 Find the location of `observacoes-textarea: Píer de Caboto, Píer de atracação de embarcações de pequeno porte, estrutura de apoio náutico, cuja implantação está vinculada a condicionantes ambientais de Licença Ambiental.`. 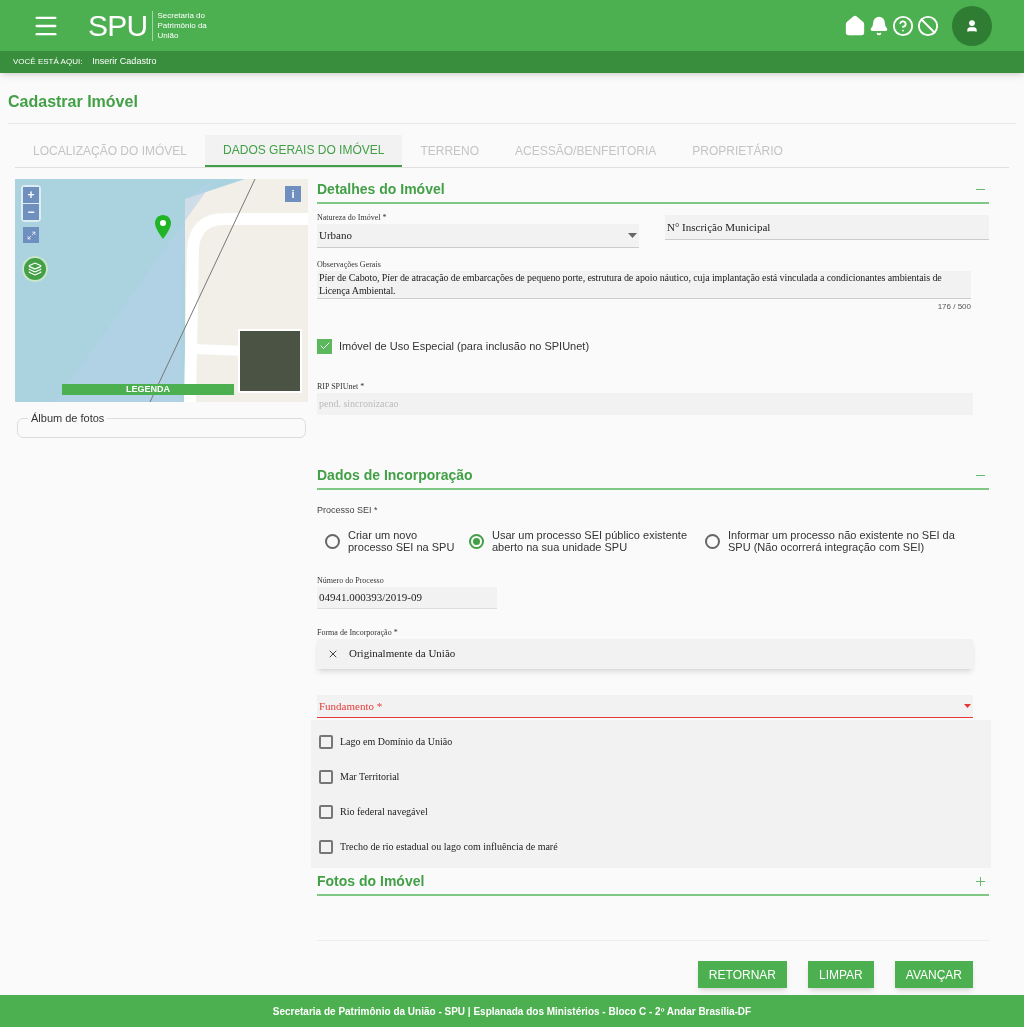

observacoes-textarea: Píer de Caboto, Píer de atracação de embarcações de pequeno porte, estrutura de apoio náutico, cuja implantação está vinculada a condicionantes ambientais de Licença Ambiental. is located at coordinates (644, 285).